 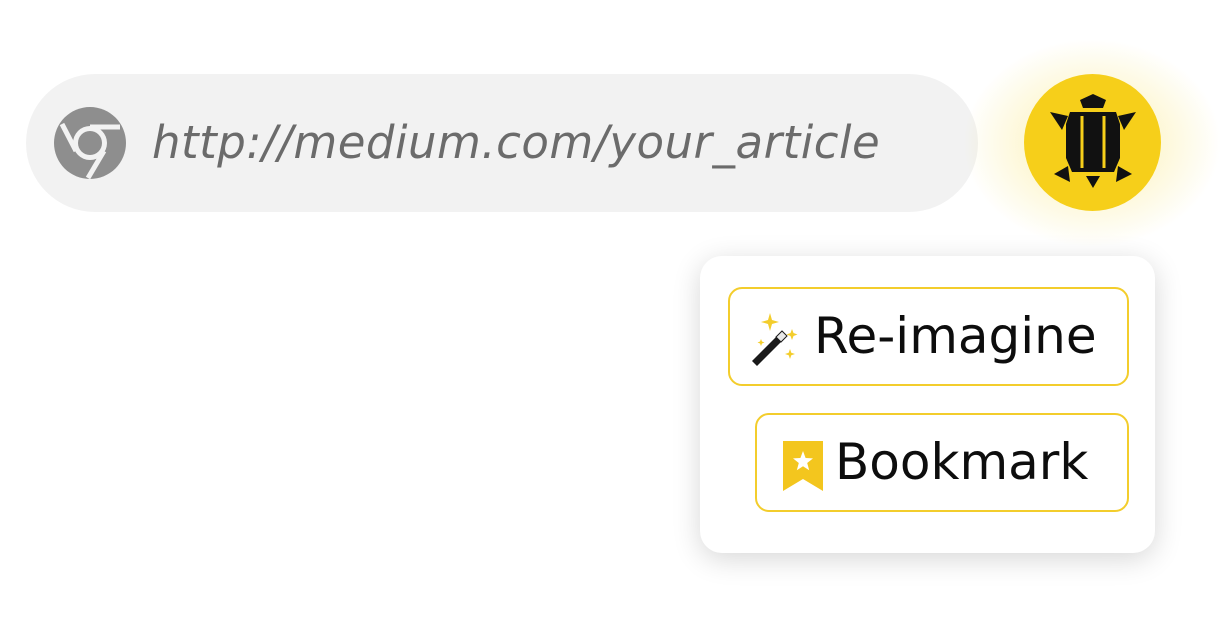 I want to click on reimagine-label: Re-imagine, so click(x=955, y=336).